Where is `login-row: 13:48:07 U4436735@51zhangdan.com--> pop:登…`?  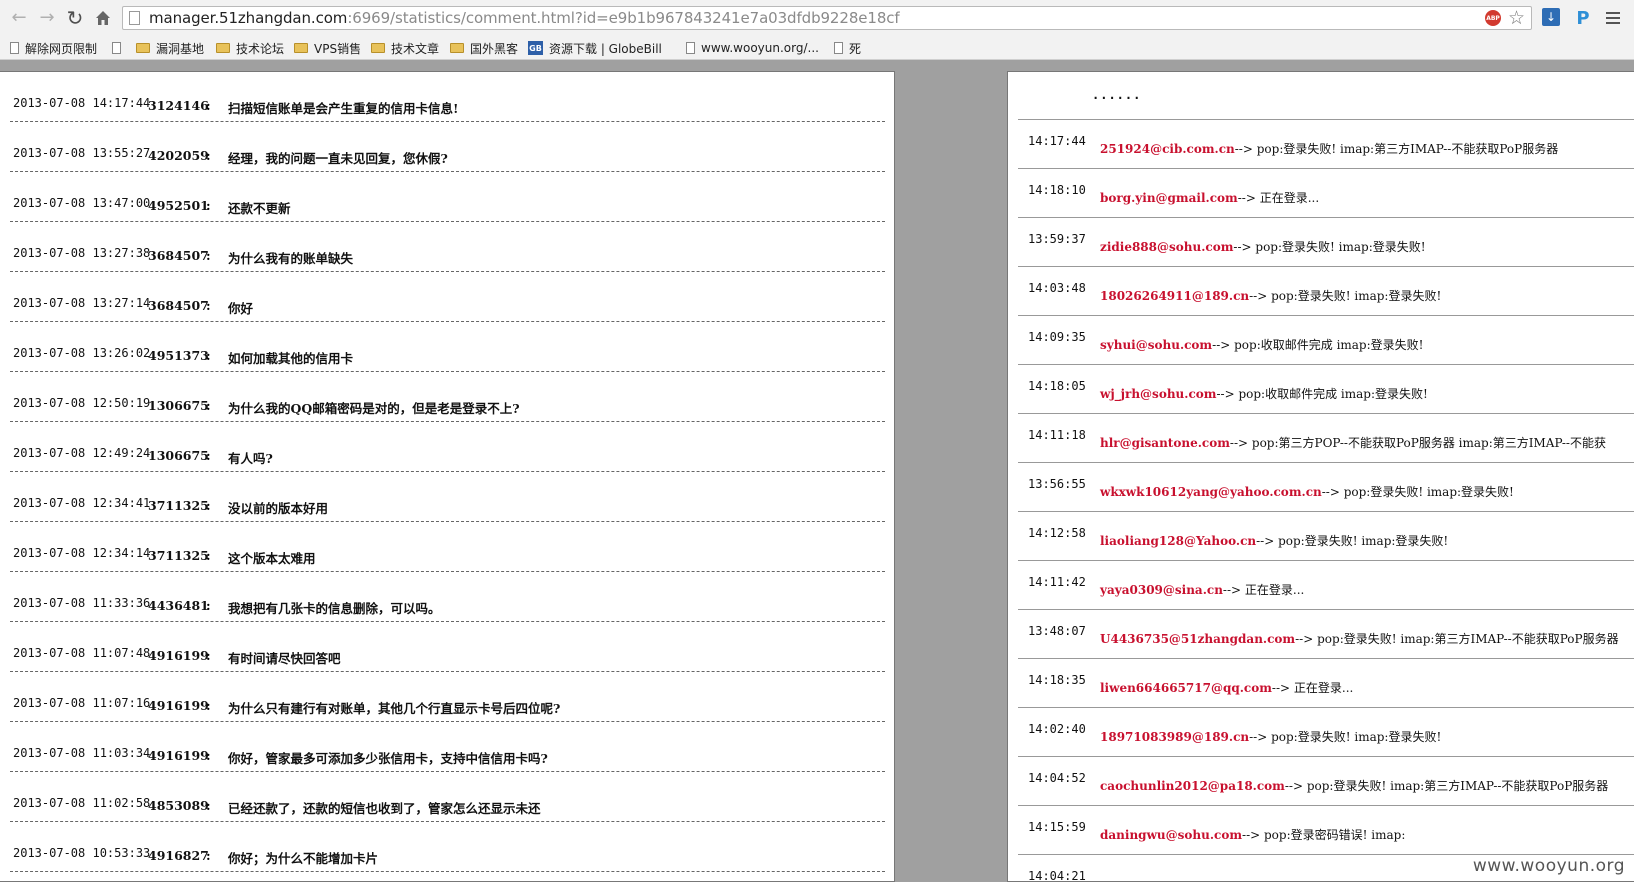
login-row: 13:48:07 U4436735@51zhangdan.com--> pop:登… is located at coordinates (1326, 634).